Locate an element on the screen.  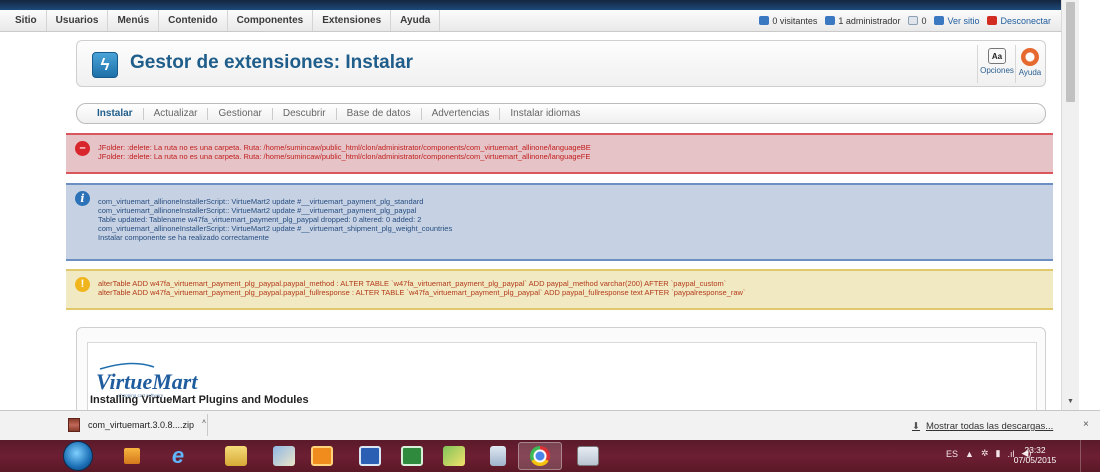
show-hidden-icons: ▲ is located at coordinates (969, 454).